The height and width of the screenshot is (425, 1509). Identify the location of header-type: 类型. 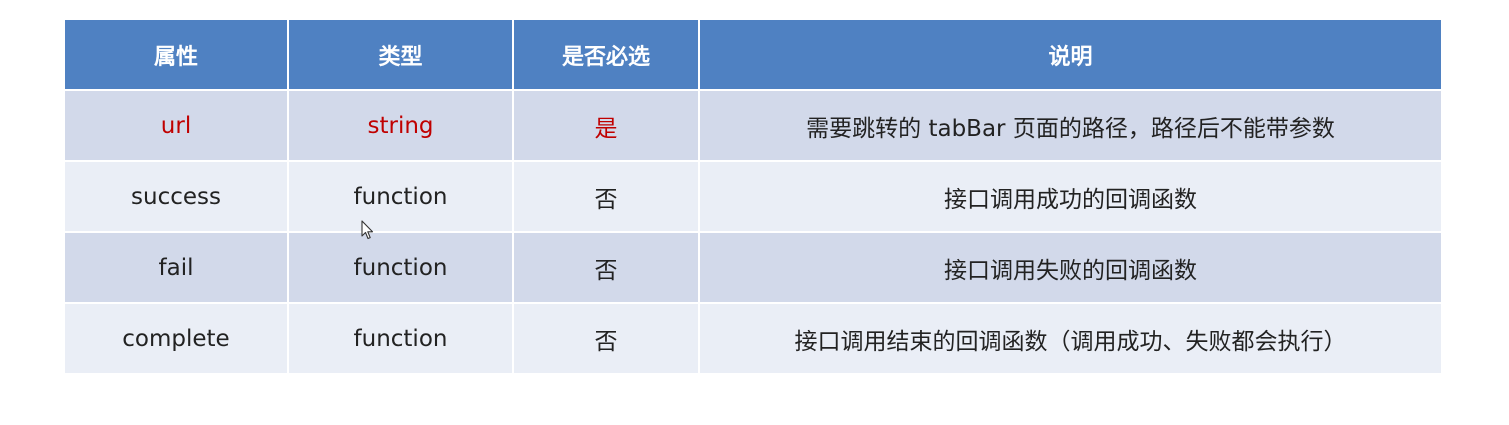
(400, 54).